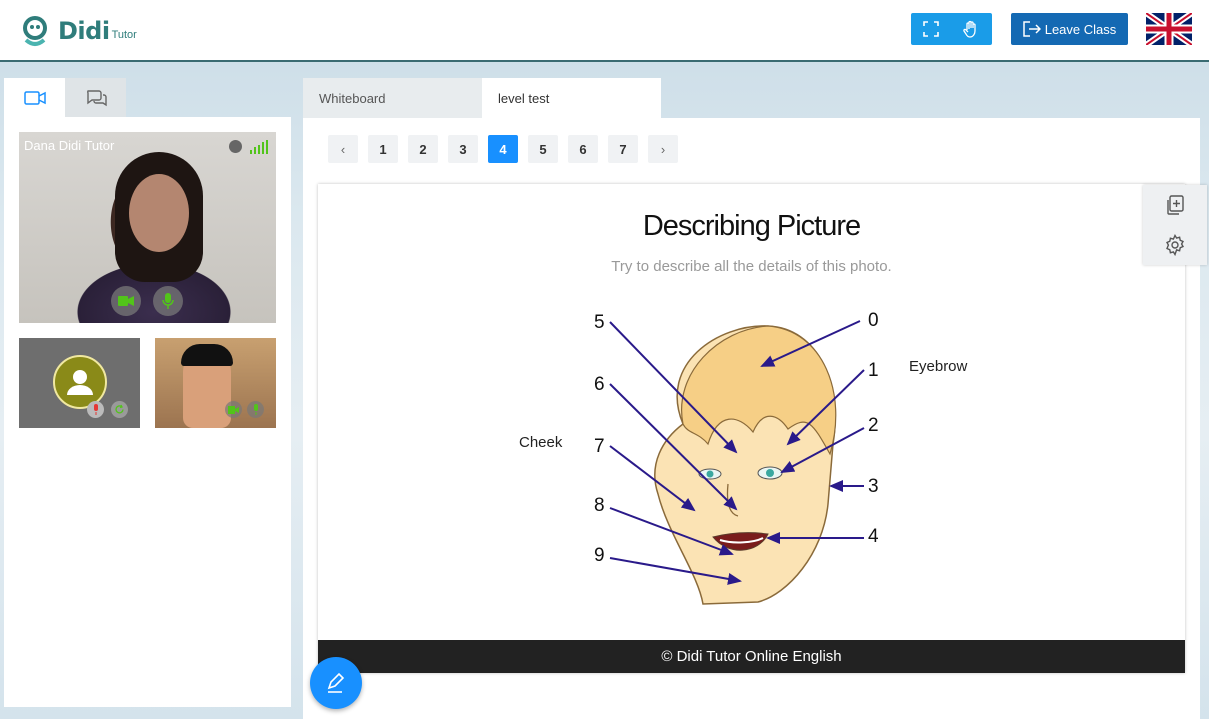 The height and width of the screenshot is (719, 1209). I want to click on student-mic-toggle, so click(255, 409).